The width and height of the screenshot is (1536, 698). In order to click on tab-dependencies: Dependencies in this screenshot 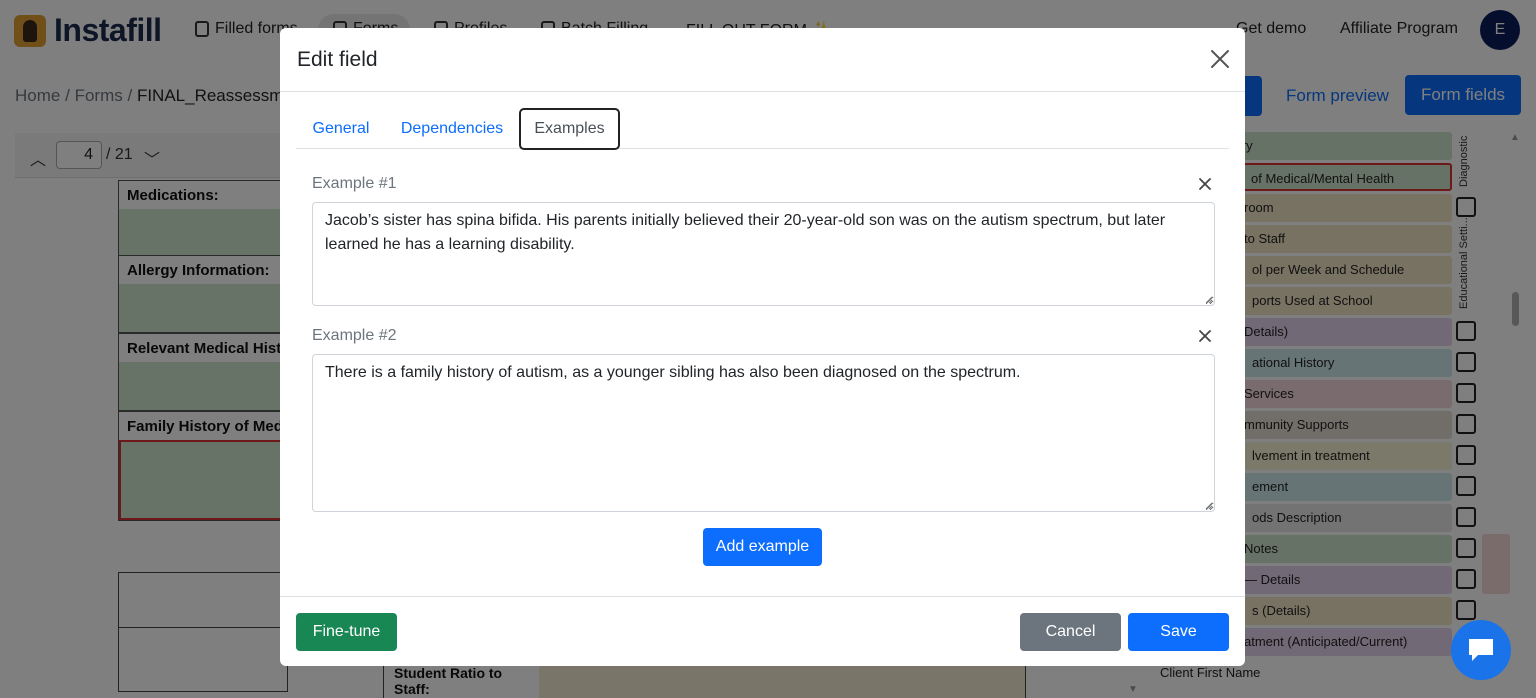, I will do `click(452, 128)`.